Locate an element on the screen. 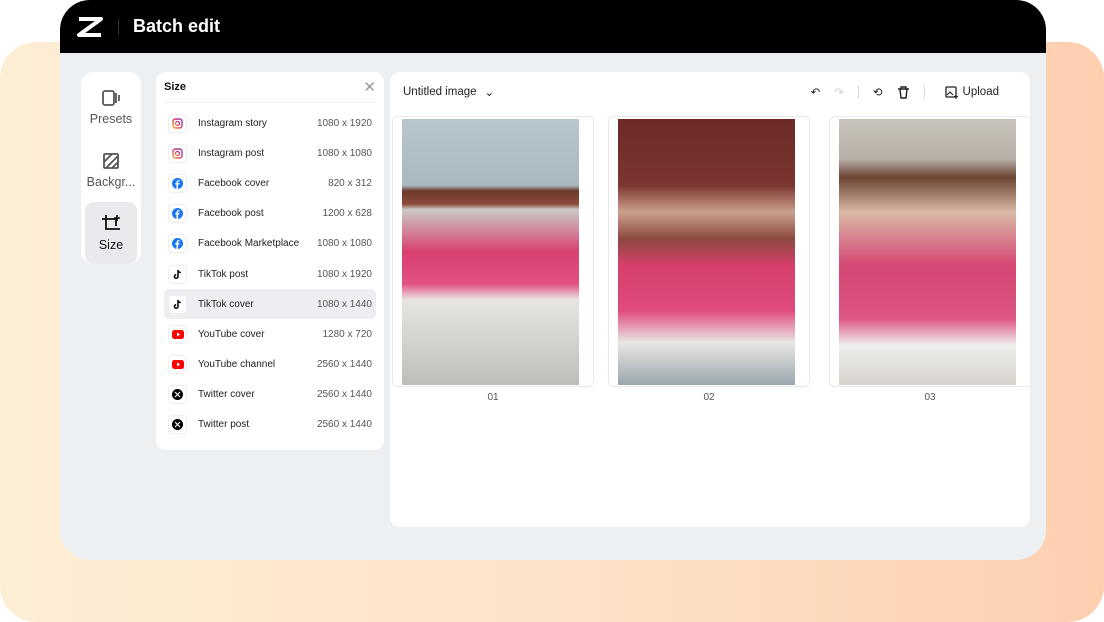  size-option: Instagram post 1080 x 1080 is located at coordinates (270, 153).